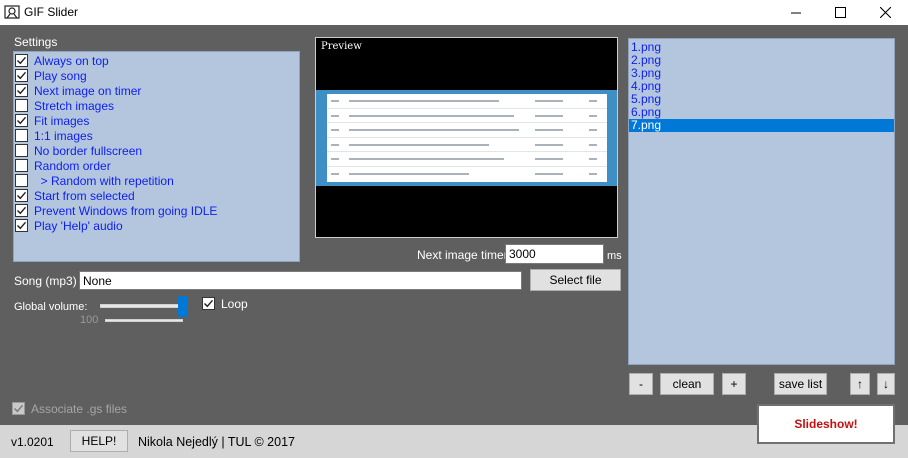  Describe the element at coordinates (761, 86) in the screenshot. I see `list-item: 4.png` at that location.